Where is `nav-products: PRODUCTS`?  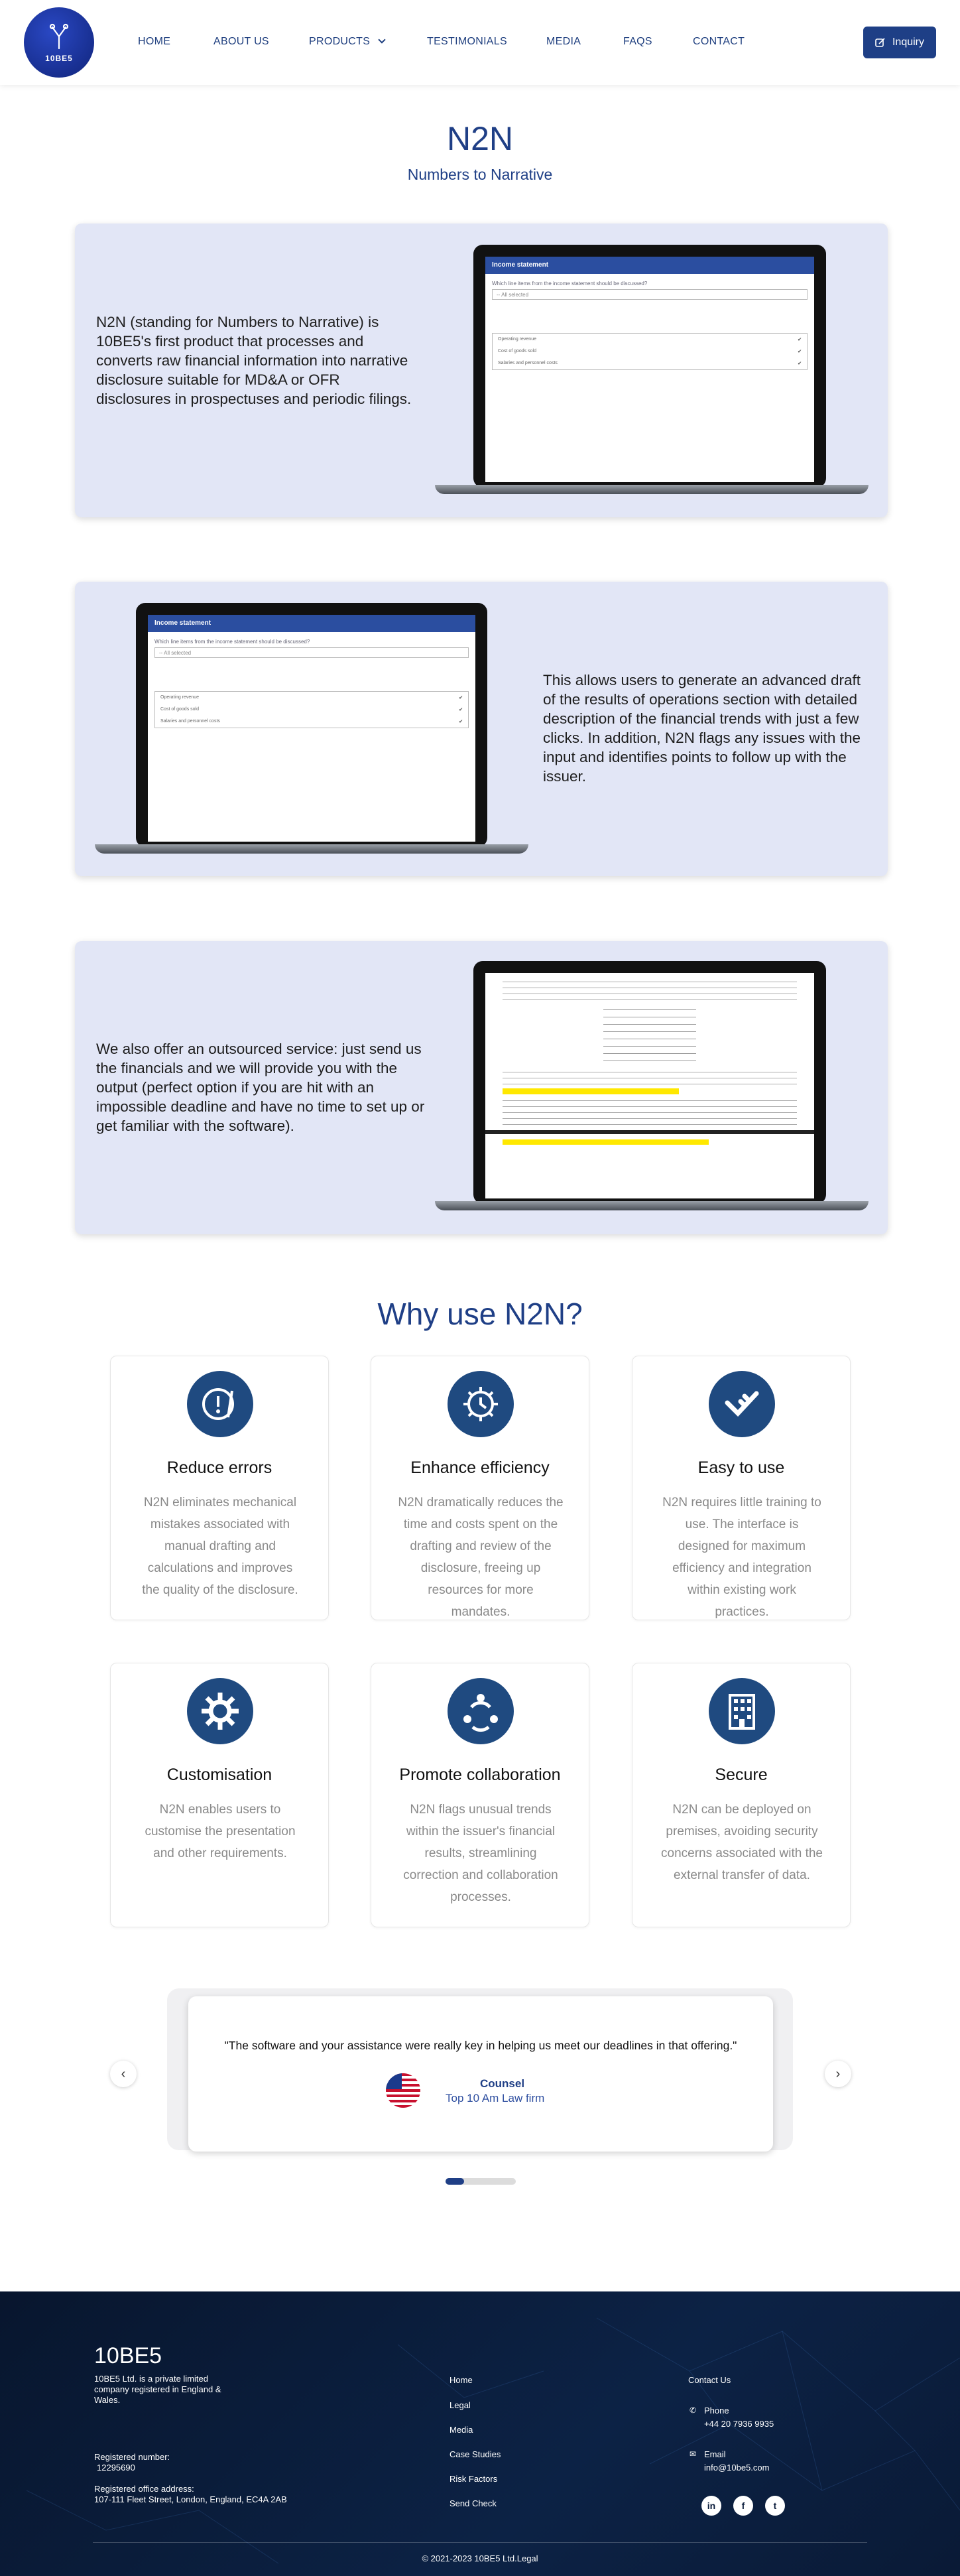 nav-products: PRODUCTS is located at coordinates (347, 42).